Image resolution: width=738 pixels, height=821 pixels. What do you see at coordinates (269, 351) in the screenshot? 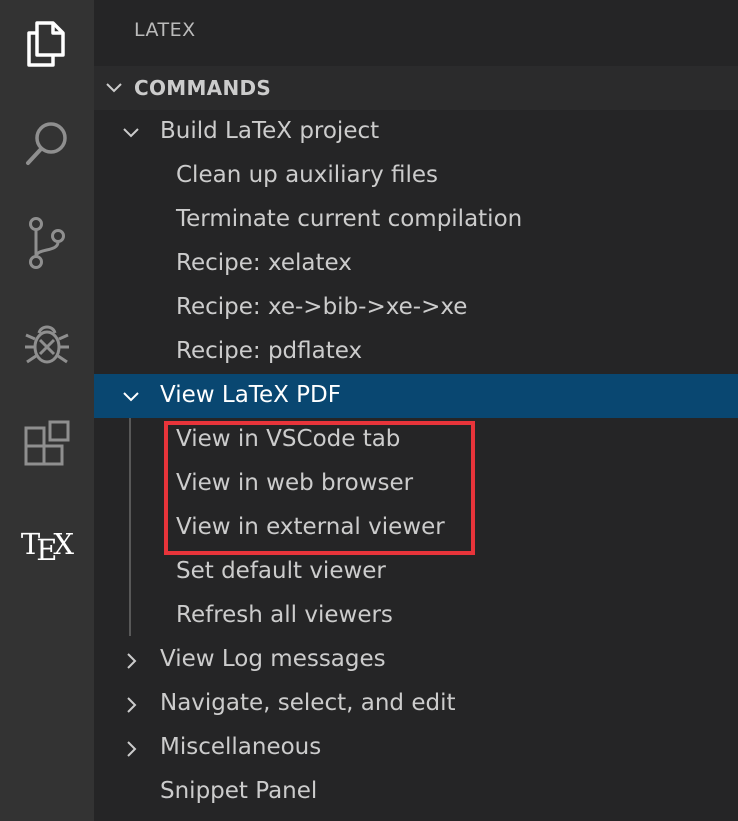
I see `tree-item-label: Recipe: pdflatex` at bounding box center [269, 351].